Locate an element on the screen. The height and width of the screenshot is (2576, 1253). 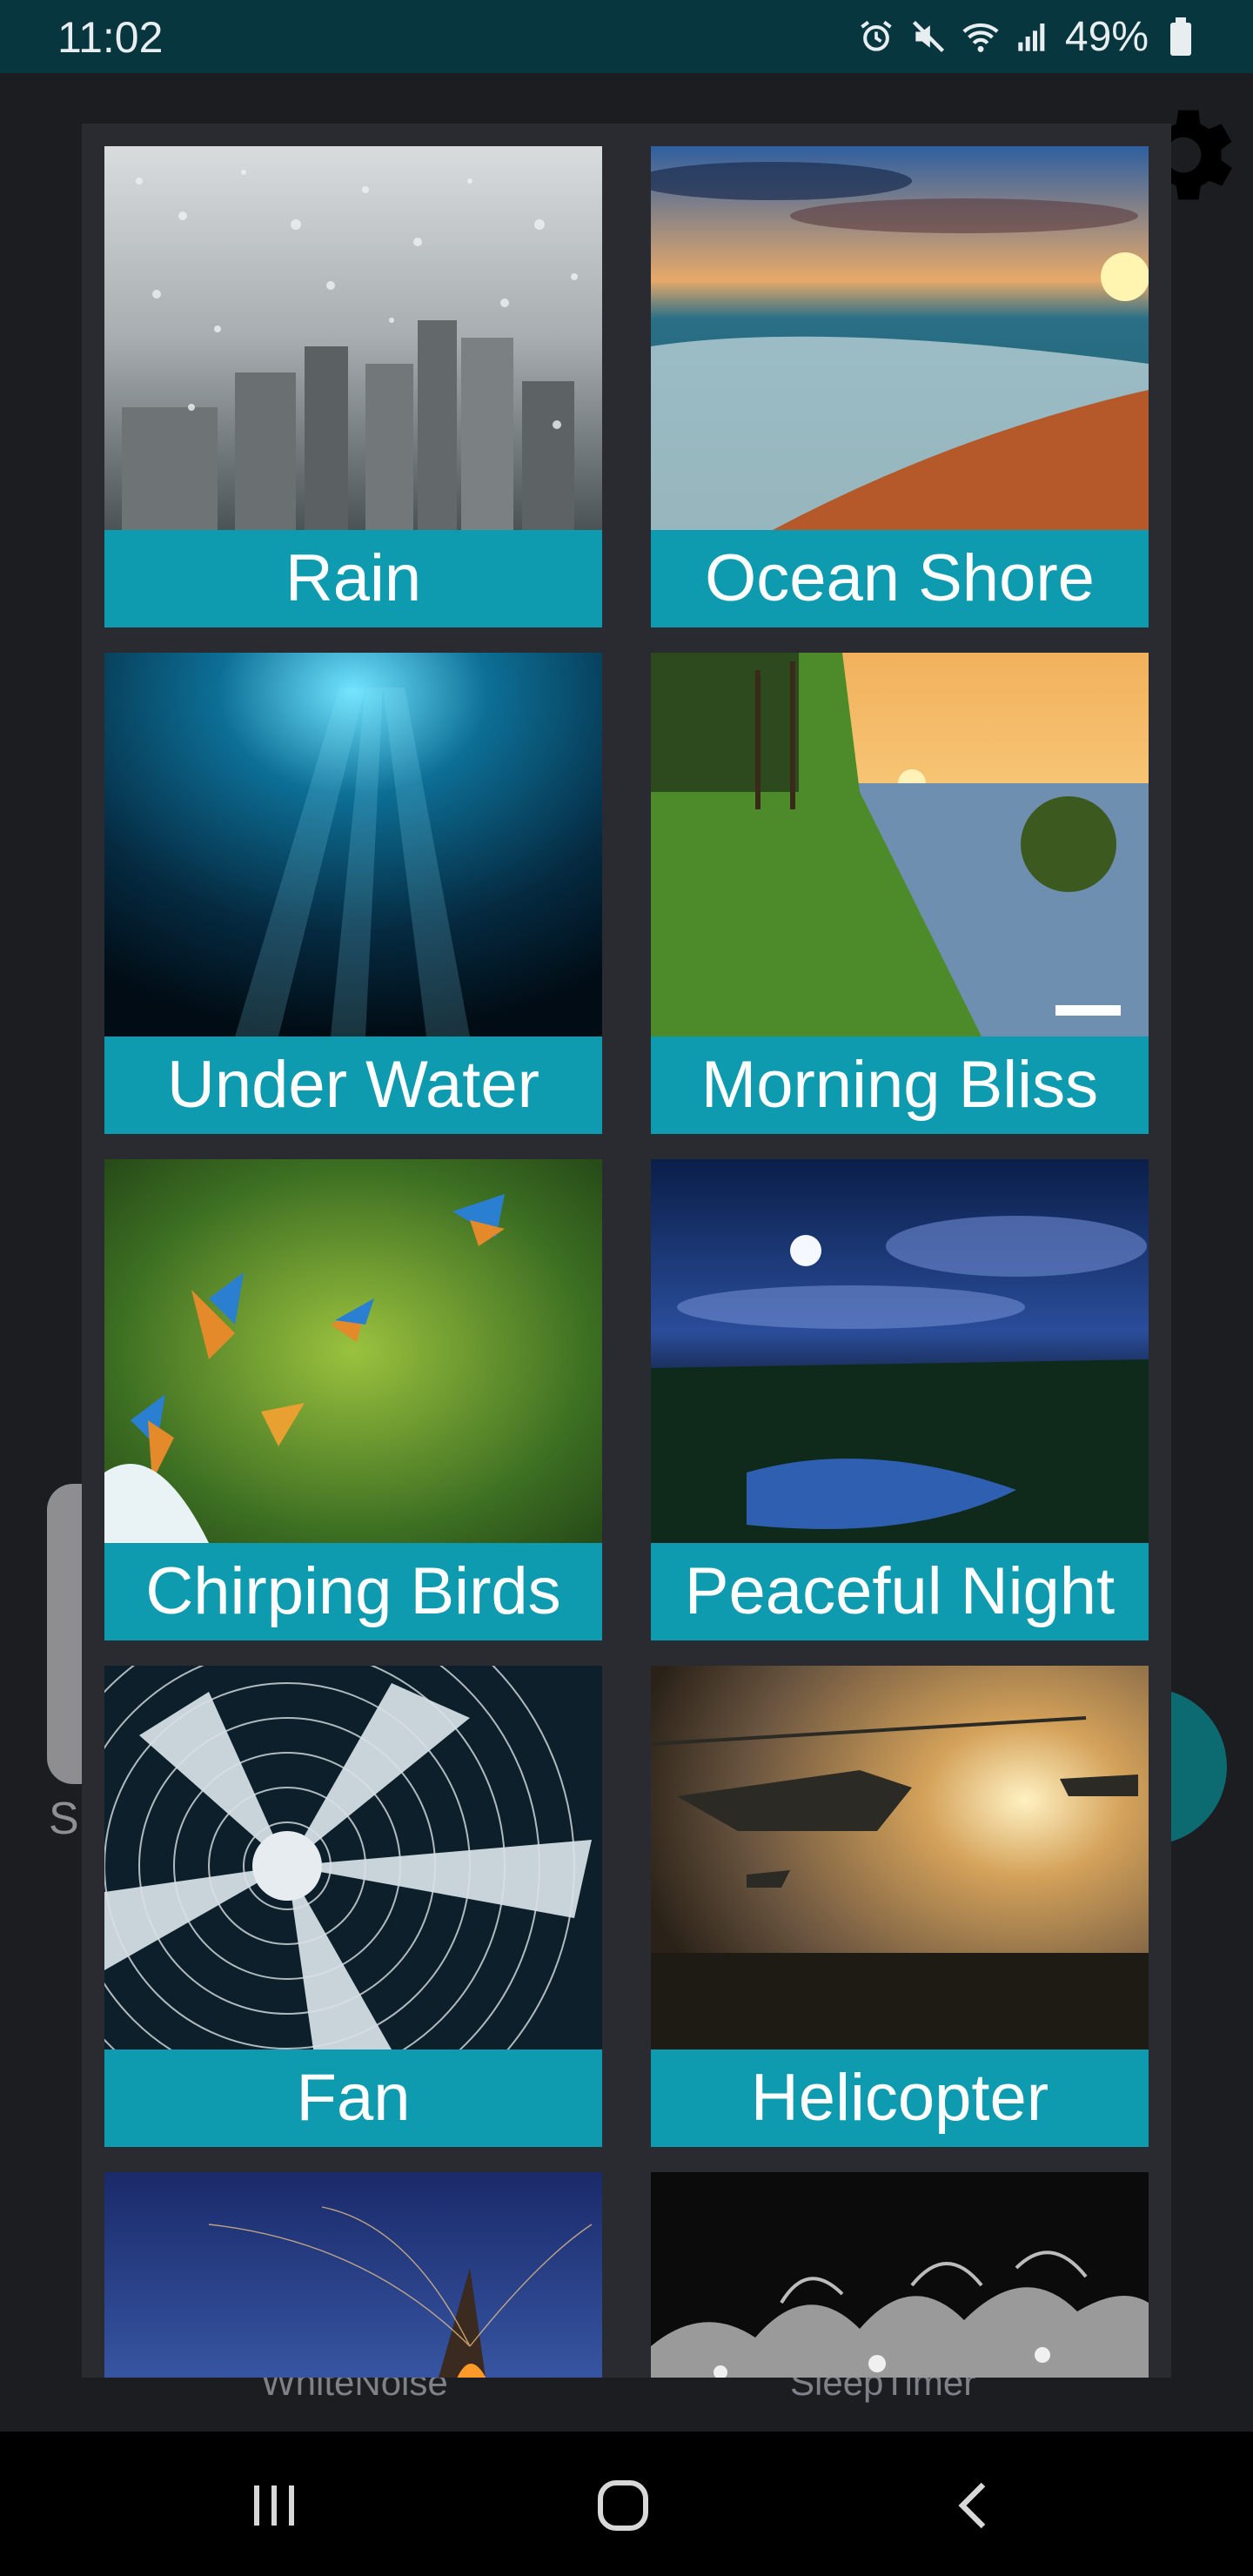
wifi-icon is located at coordinates (981, 37).